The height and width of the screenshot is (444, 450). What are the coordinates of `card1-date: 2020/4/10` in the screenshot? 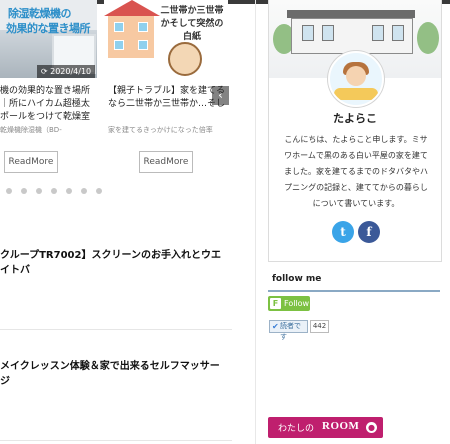 It's located at (71, 71).